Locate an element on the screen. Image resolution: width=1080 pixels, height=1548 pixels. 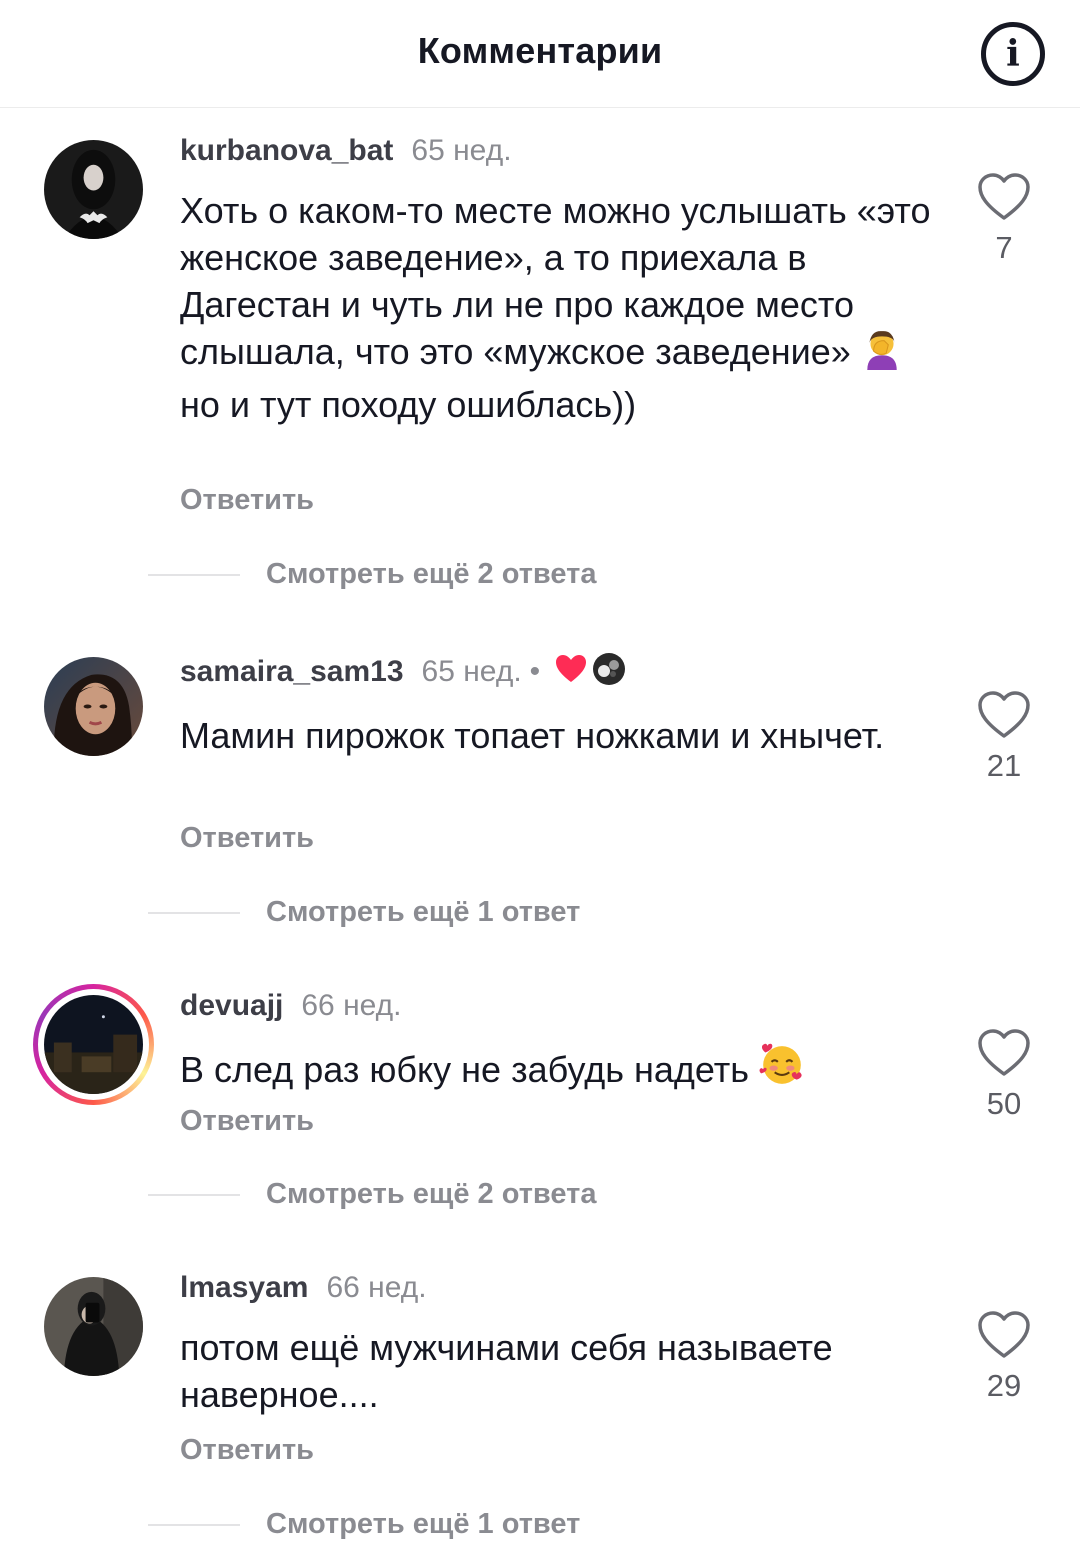
info-icon: i is located at coordinates (1013, 54).